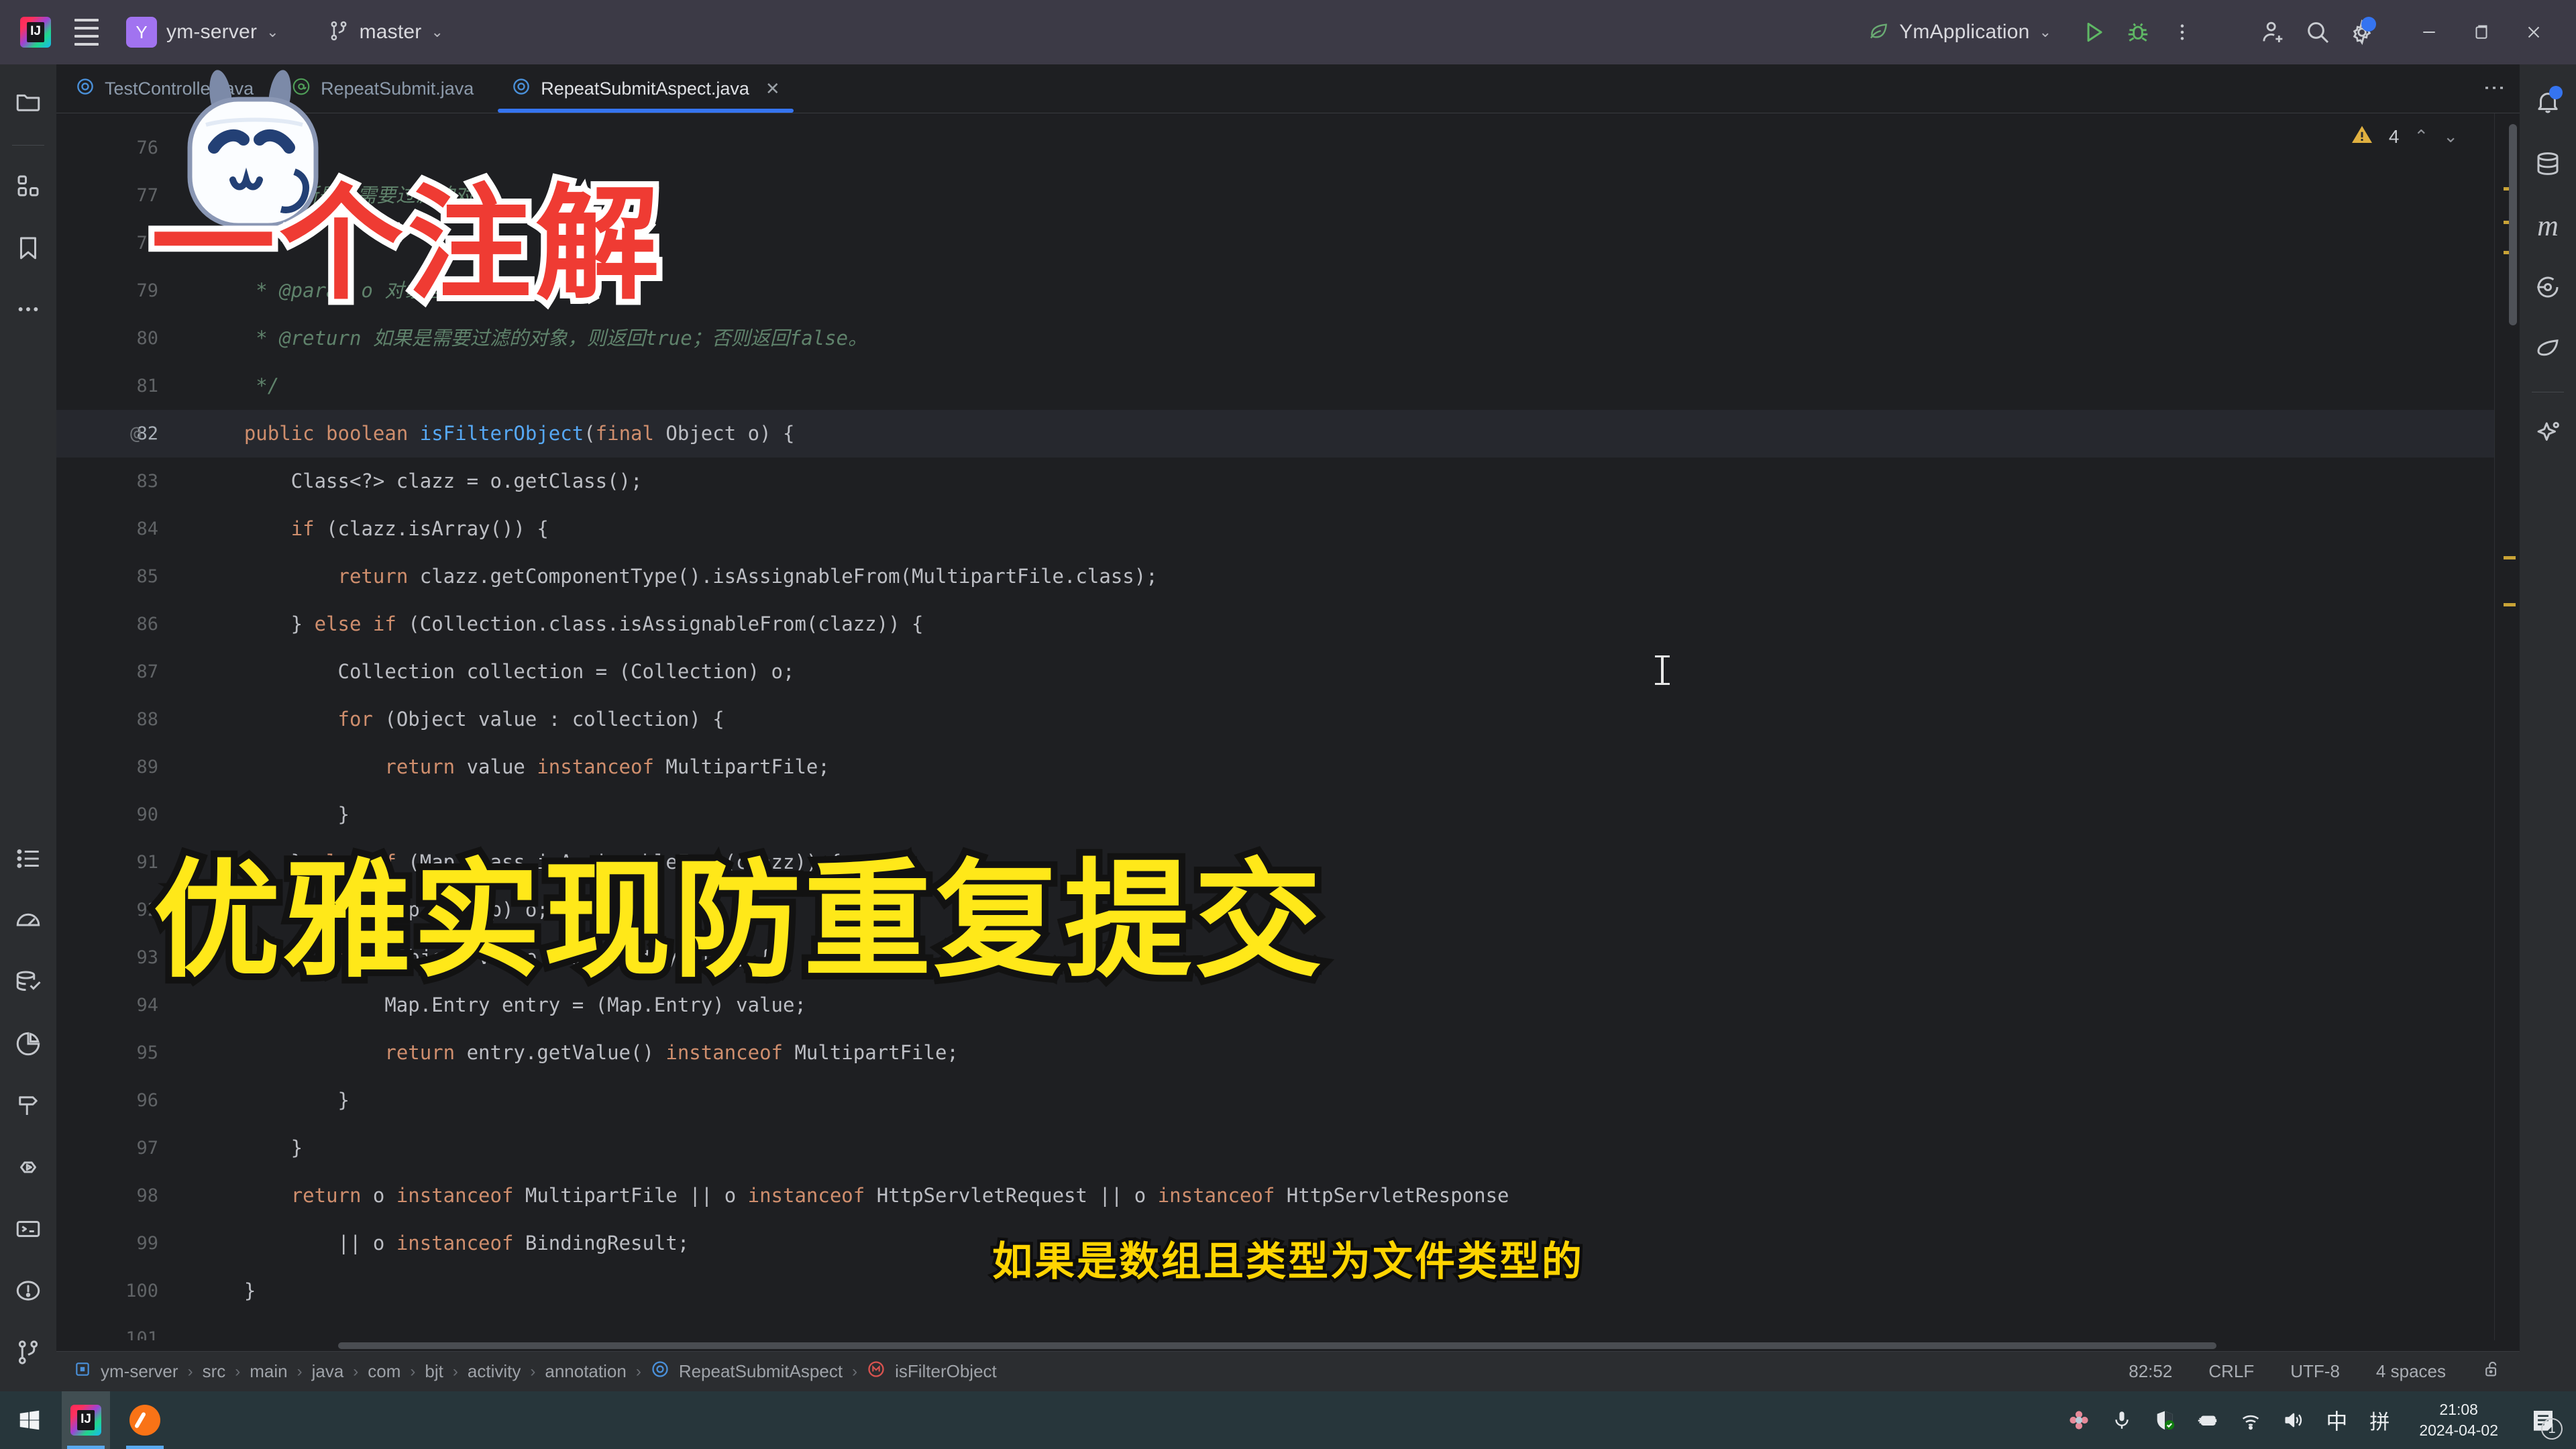 The width and height of the screenshot is (2576, 1449). Describe the element at coordinates (1332, 957) in the screenshot. I see `code-line: for (Object value : map.entrySet()) {` at that location.